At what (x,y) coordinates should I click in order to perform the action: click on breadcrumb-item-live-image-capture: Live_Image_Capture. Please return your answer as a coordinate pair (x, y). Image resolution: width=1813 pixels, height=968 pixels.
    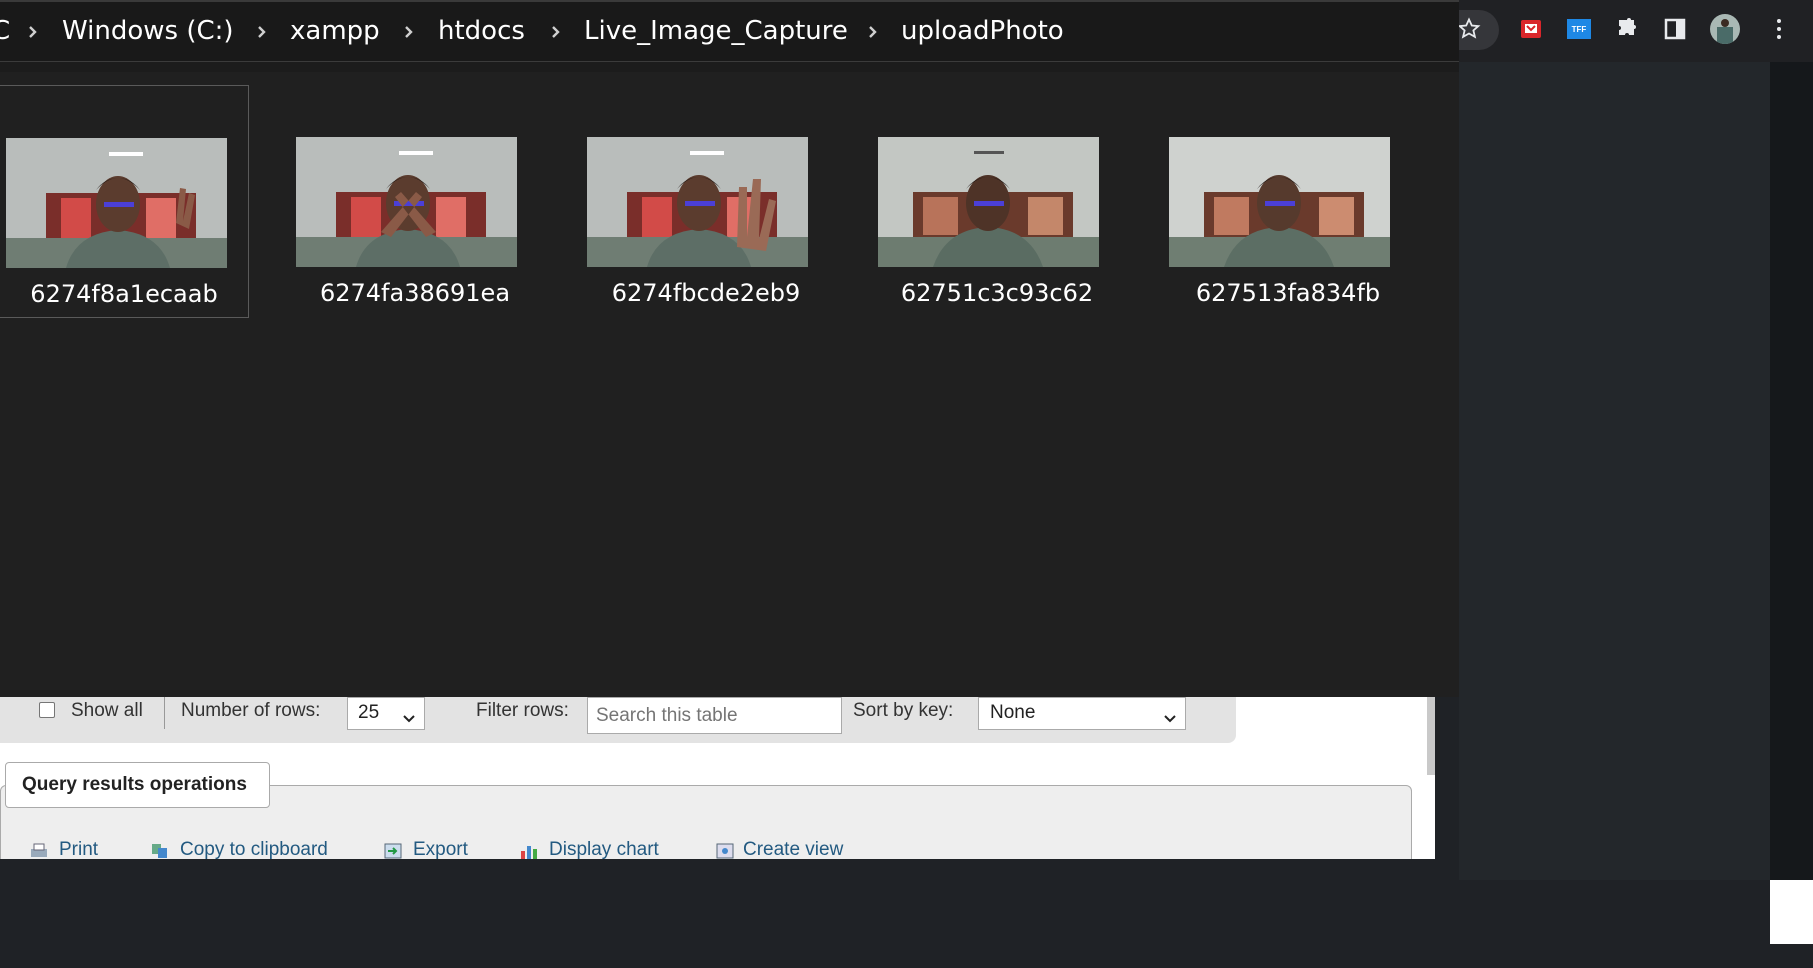
    Looking at the image, I should click on (716, 31).